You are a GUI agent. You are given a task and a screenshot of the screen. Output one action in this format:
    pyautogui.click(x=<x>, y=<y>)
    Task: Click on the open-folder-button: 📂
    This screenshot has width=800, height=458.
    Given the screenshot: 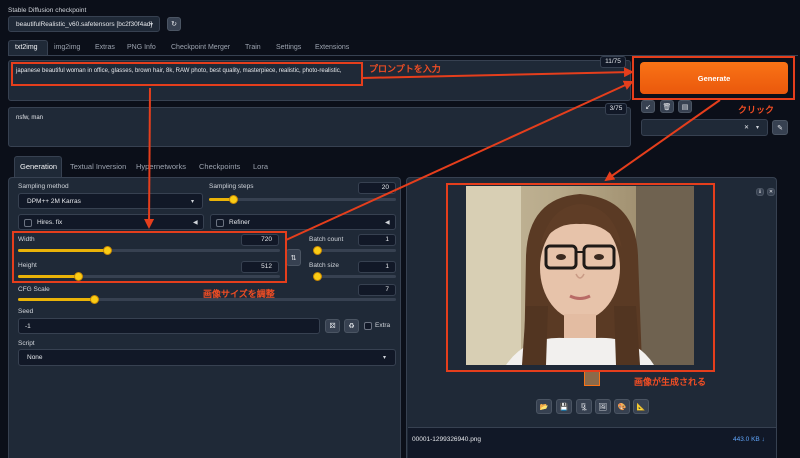 What is the action you would take?
    pyautogui.click(x=544, y=406)
    